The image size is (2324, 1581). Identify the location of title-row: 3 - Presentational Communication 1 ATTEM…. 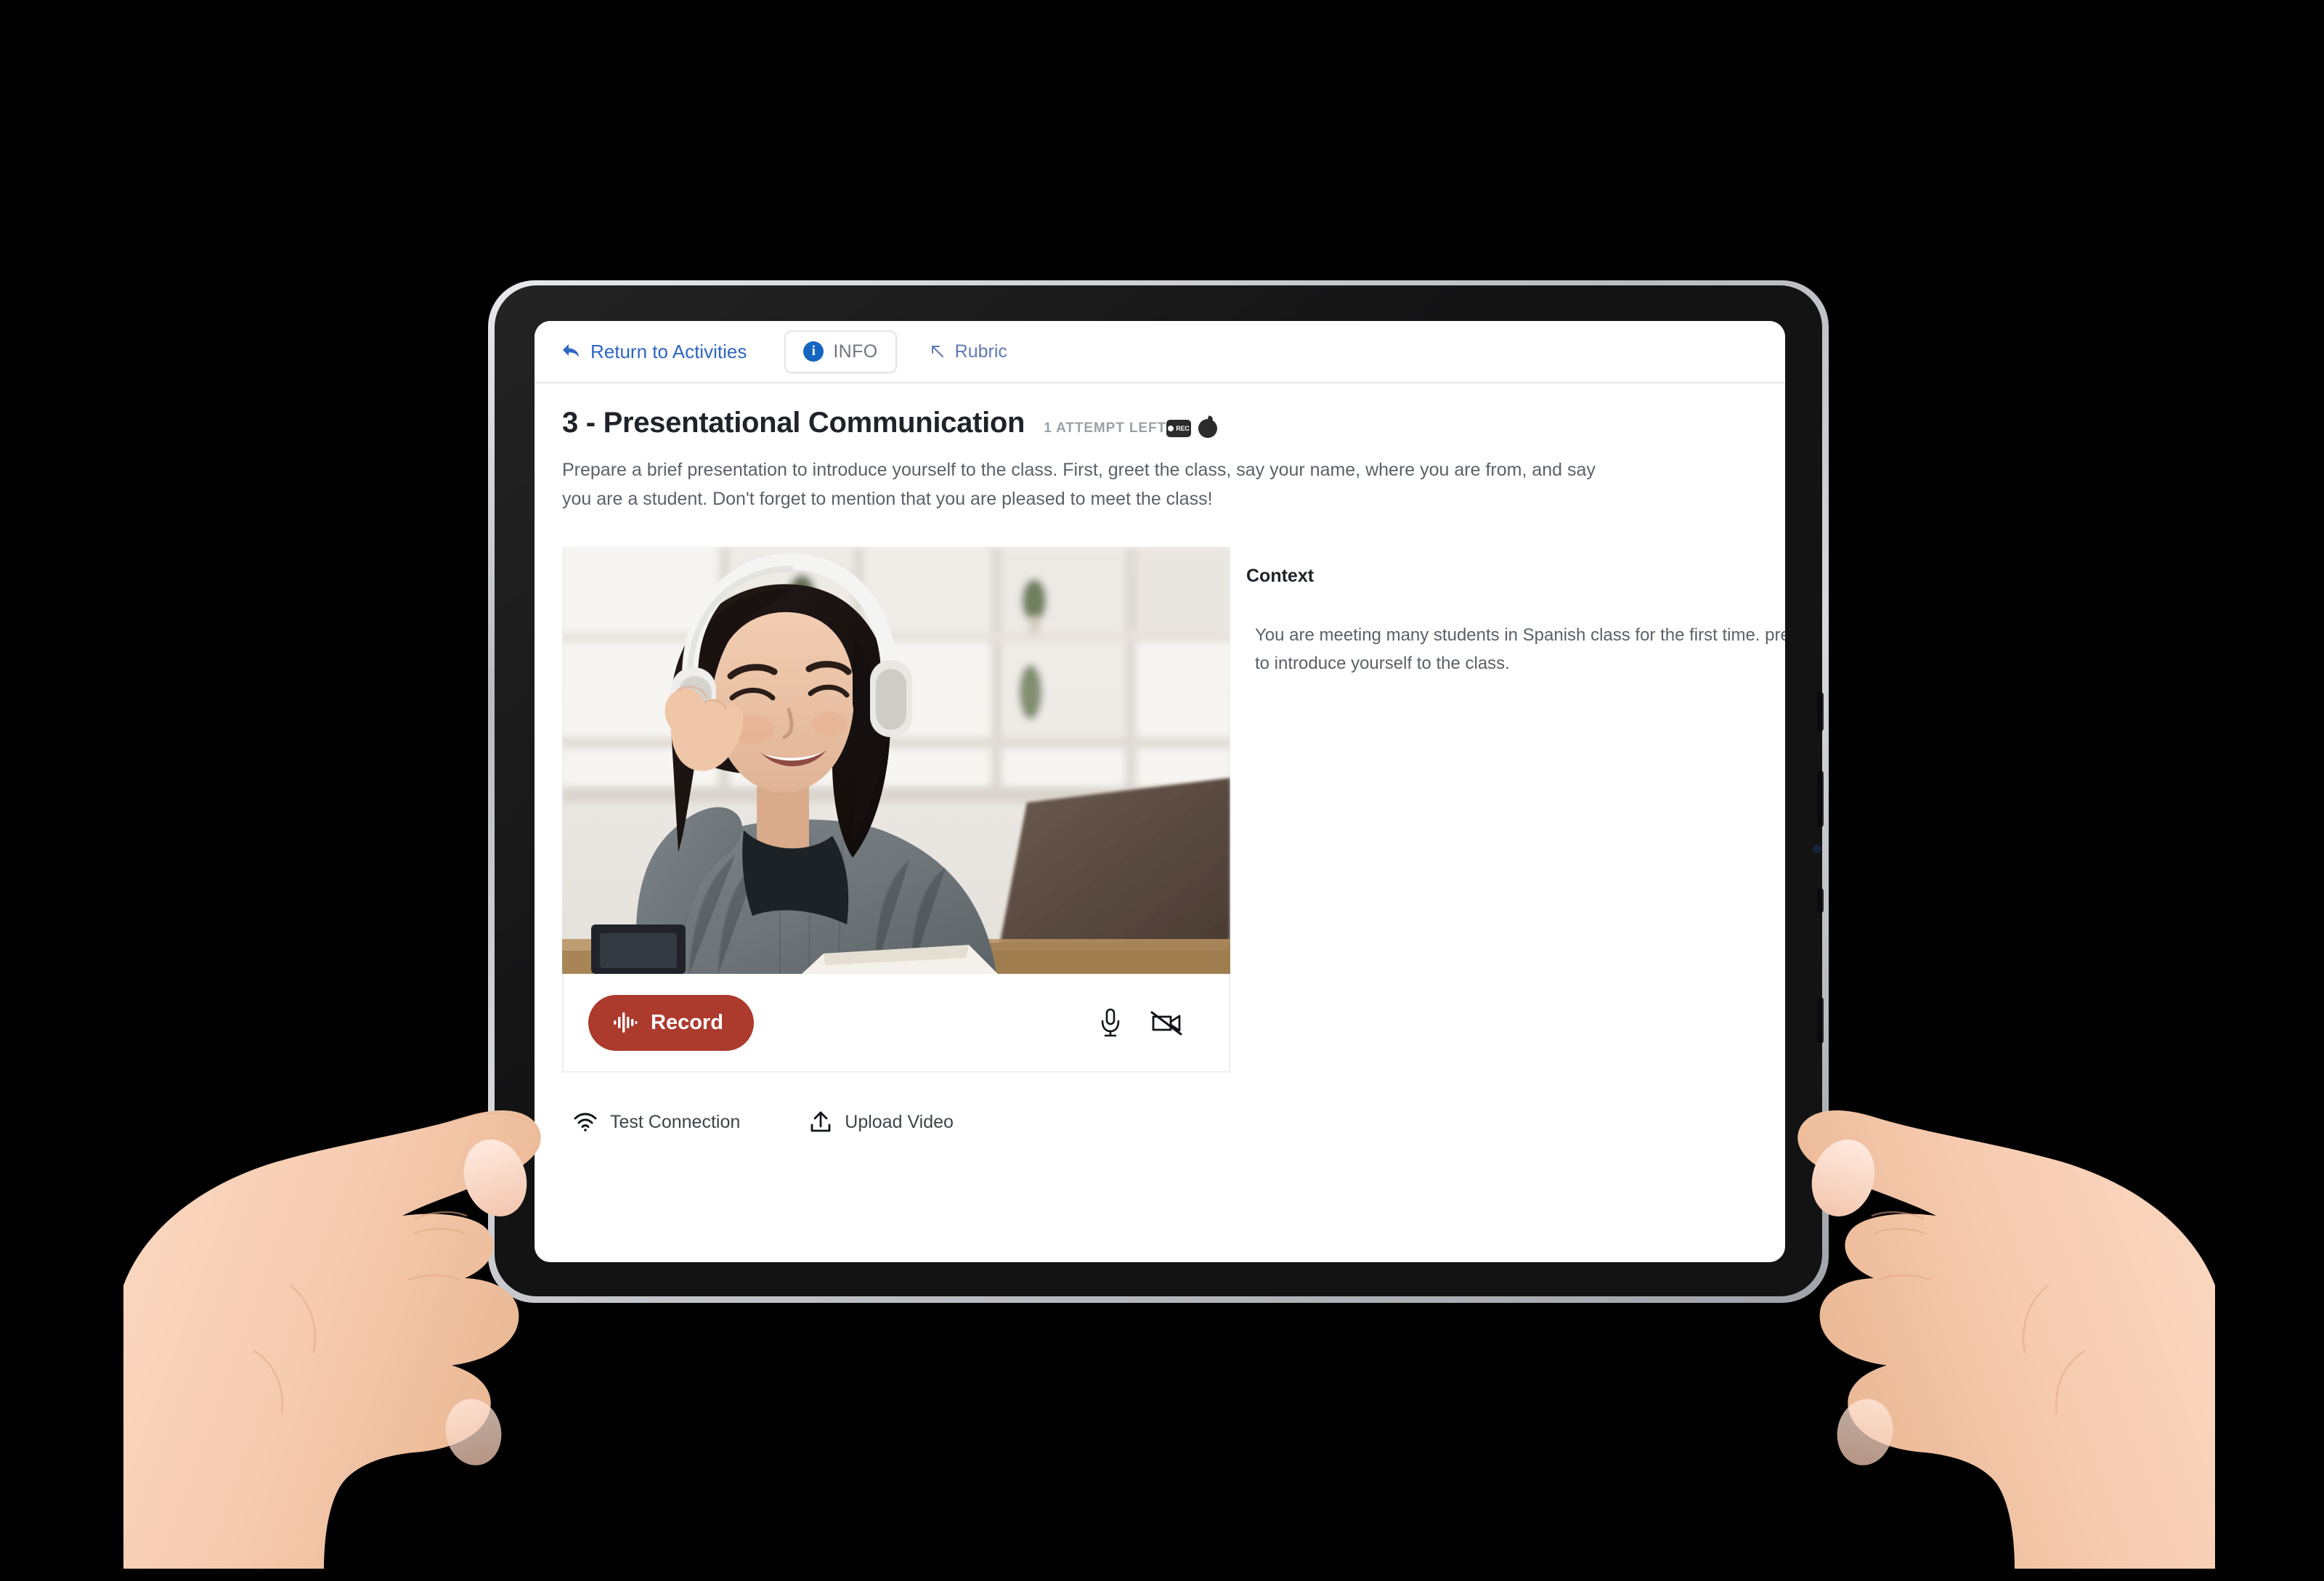
(1160, 423).